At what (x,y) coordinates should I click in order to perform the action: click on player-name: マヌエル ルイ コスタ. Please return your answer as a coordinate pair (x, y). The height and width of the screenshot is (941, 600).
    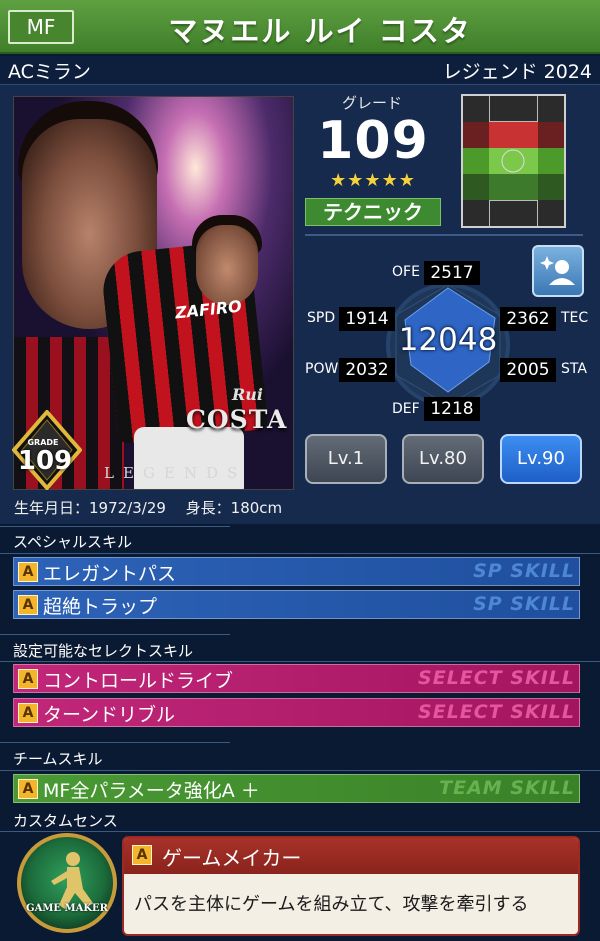
    Looking at the image, I should click on (320, 31).